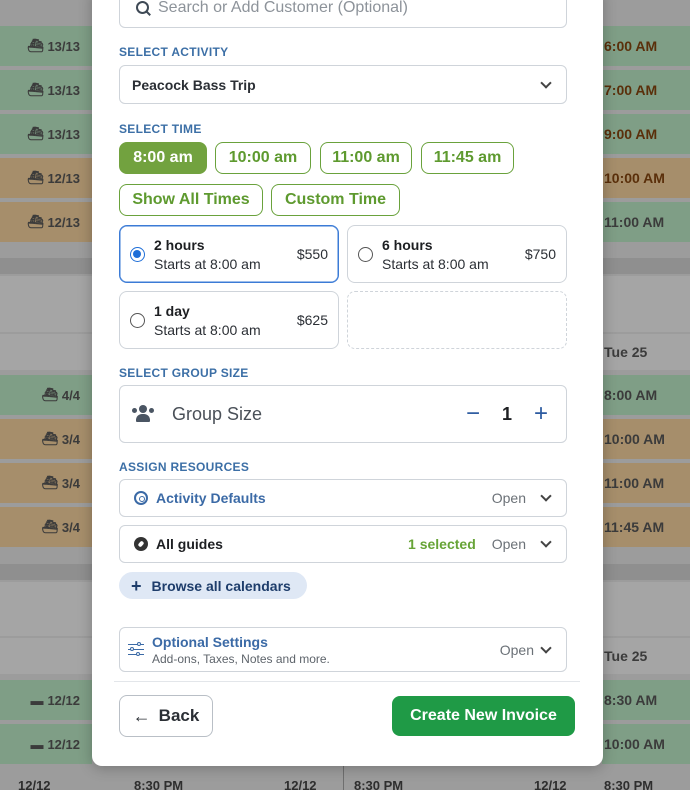  I want to click on group-size-label: Group Size, so click(217, 413).